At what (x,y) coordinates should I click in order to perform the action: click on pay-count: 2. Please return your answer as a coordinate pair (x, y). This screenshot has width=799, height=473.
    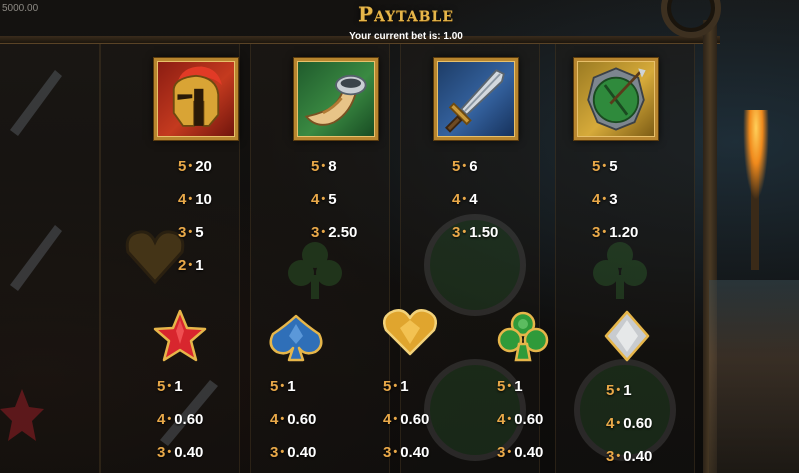
    Looking at the image, I should click on (182, 265).